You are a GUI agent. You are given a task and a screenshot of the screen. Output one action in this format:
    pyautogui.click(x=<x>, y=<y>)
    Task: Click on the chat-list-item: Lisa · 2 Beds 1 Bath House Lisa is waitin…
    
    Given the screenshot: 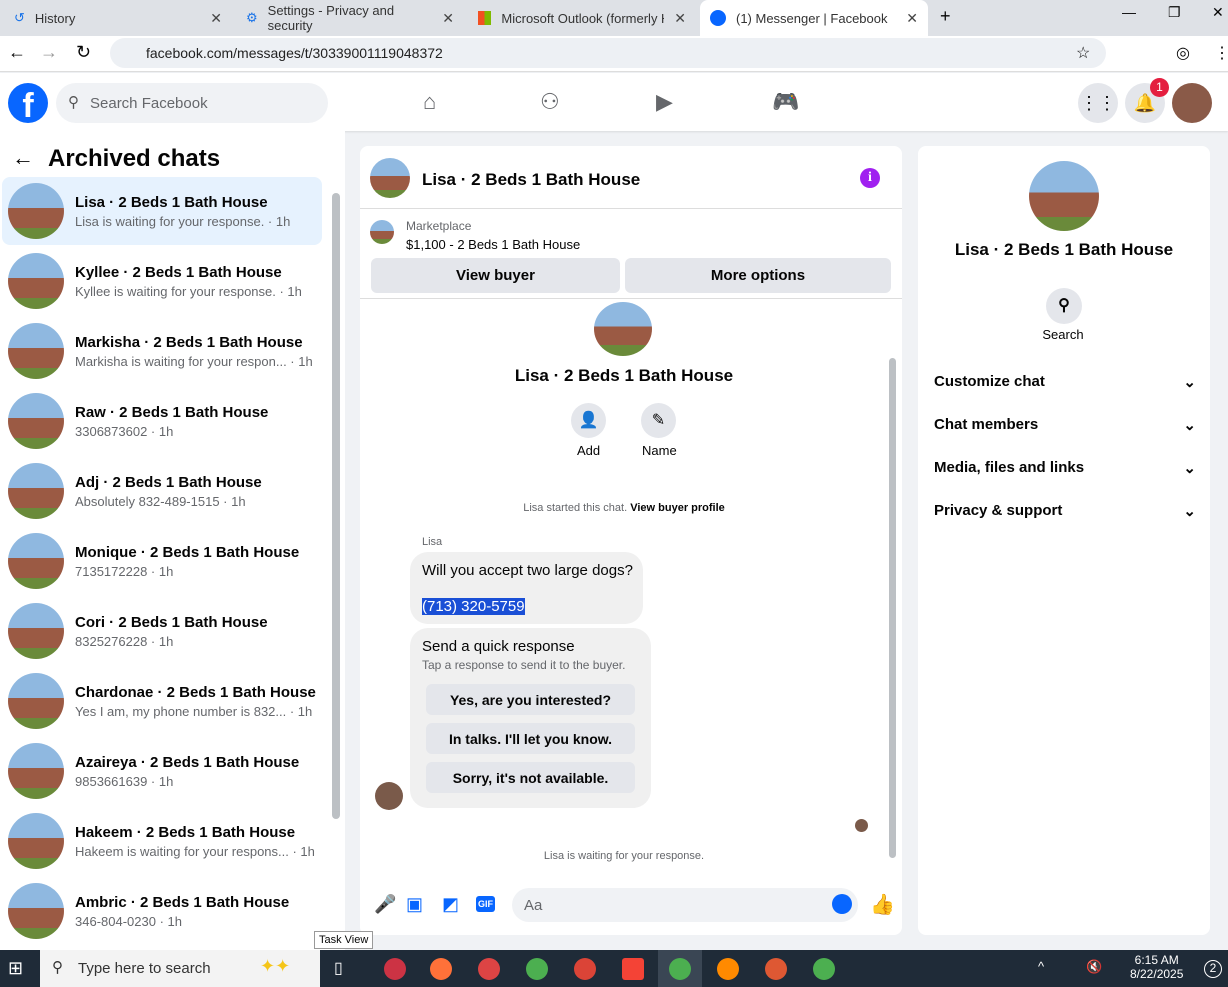 What is the action you would take?
    pyautogui.click(x=162, y=211)
    